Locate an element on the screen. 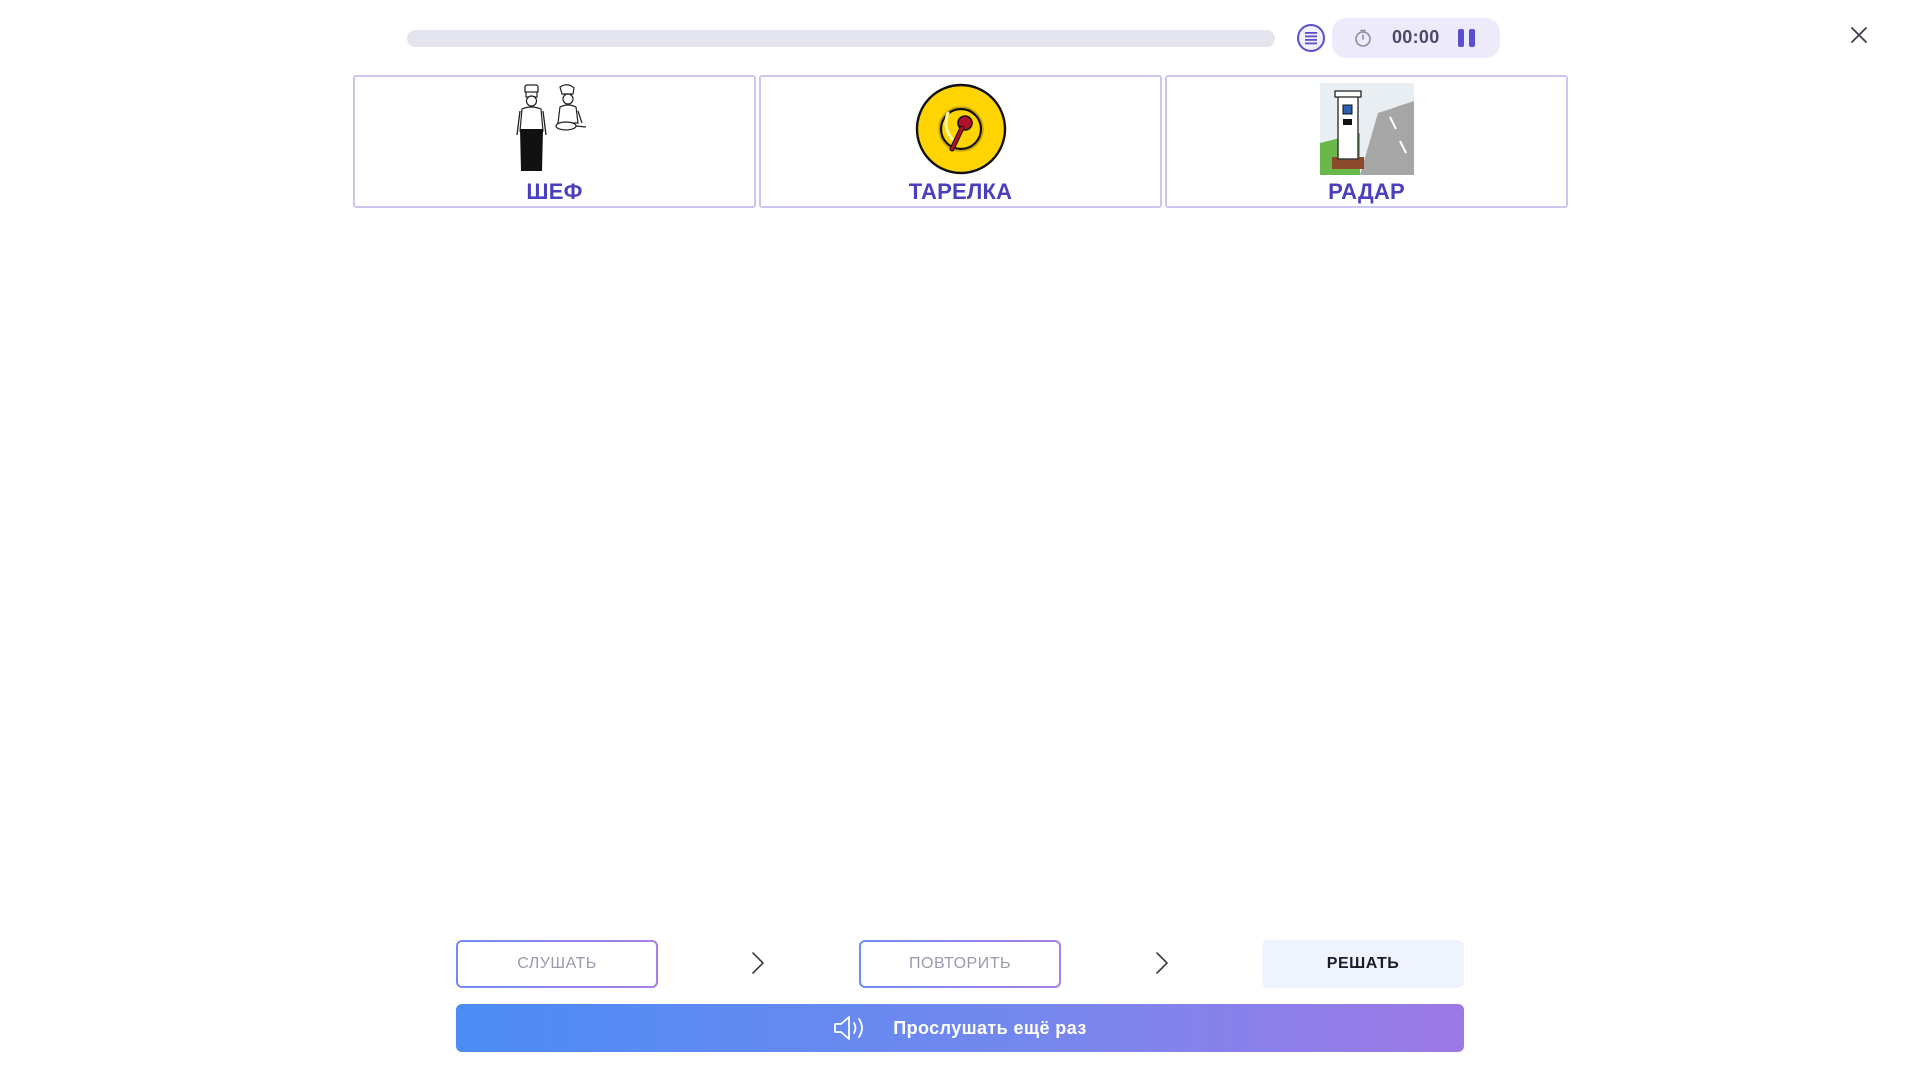  list-menu-icon is located at coordinates (1311, 38).